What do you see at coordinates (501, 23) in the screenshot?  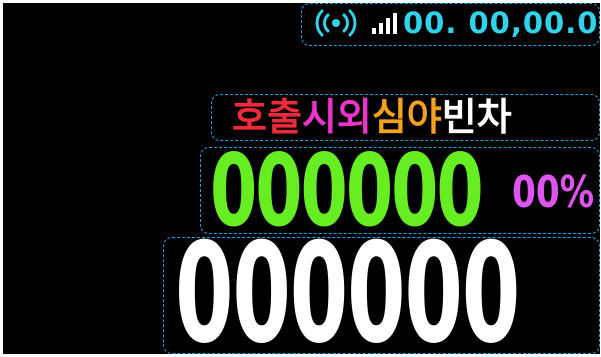 I see `datetime-display: 00. 00,00.00` at bounding box center [501, 23].